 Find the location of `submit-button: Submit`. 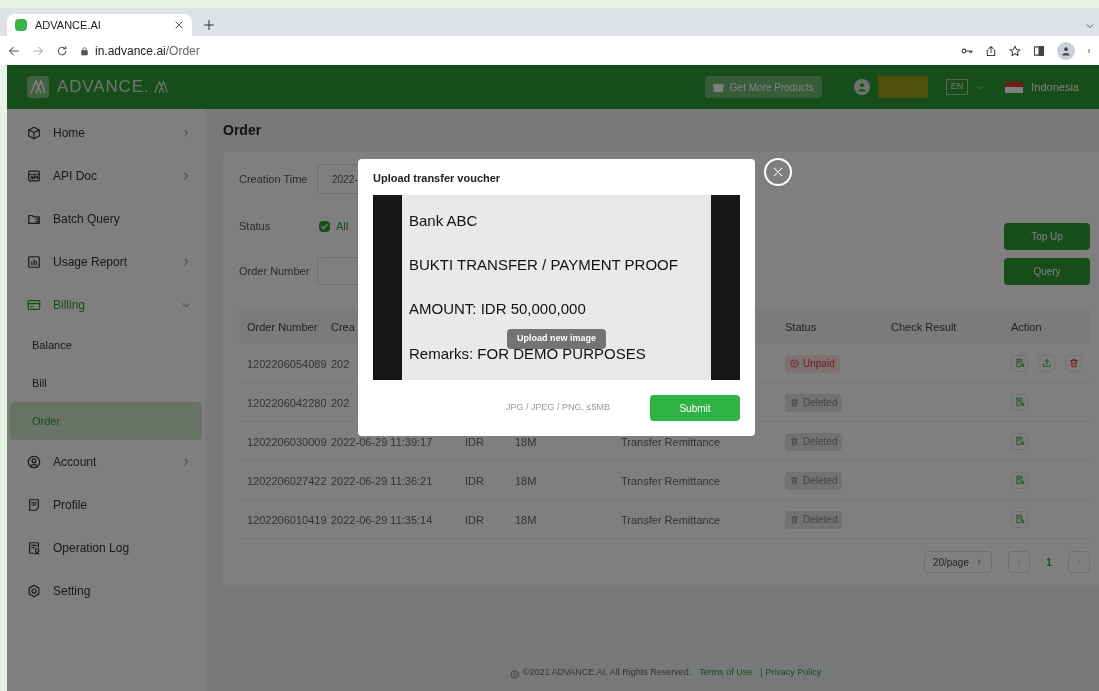

submit-button: Submit is located at coordinates (695, 408).